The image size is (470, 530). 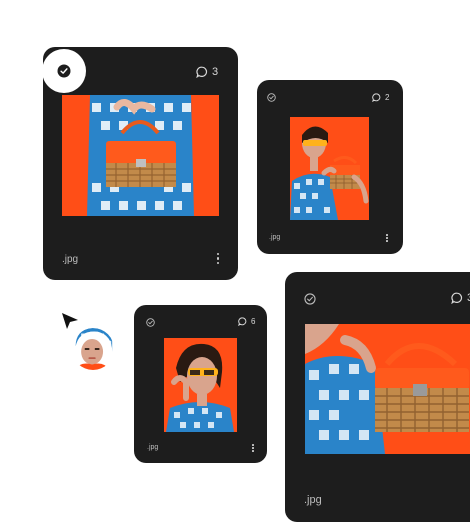 I want to click on photo-woman-holding-basket-closeup, so click(x=387, y=389).